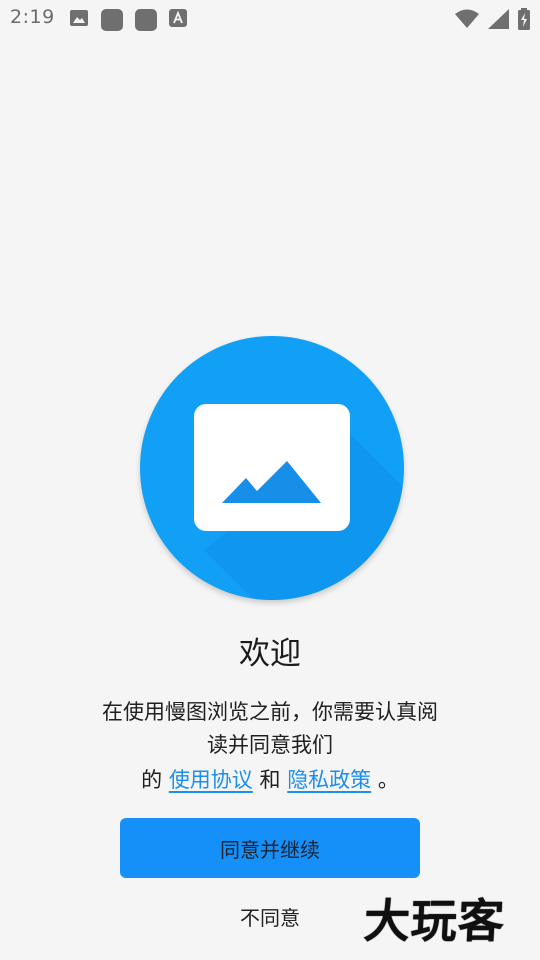 The width and height of the screenshot is (540, 960). I want to click on app-logo, so click(272, 468).